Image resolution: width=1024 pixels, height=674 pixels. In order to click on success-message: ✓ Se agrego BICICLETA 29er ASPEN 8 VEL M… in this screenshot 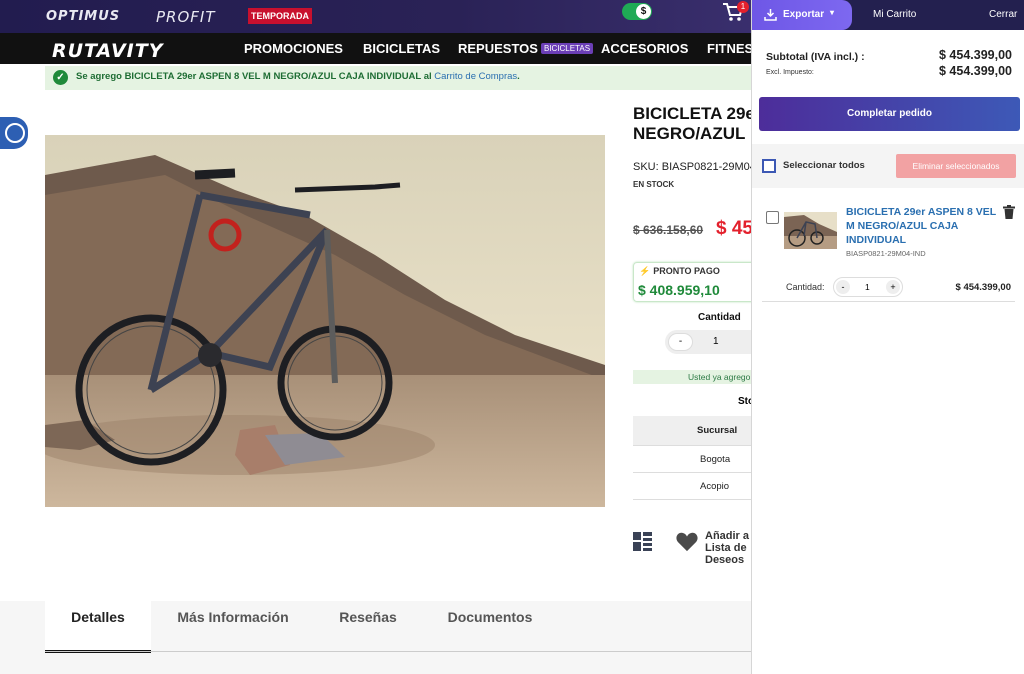, I will do `click(400, 78)`.